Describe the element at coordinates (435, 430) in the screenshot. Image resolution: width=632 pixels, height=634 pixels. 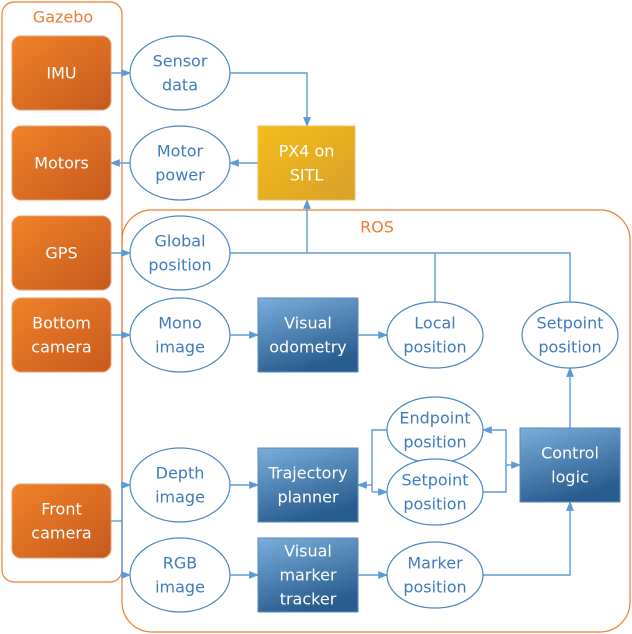
I see `node-endpoint-position: Endpoint position` at that location.